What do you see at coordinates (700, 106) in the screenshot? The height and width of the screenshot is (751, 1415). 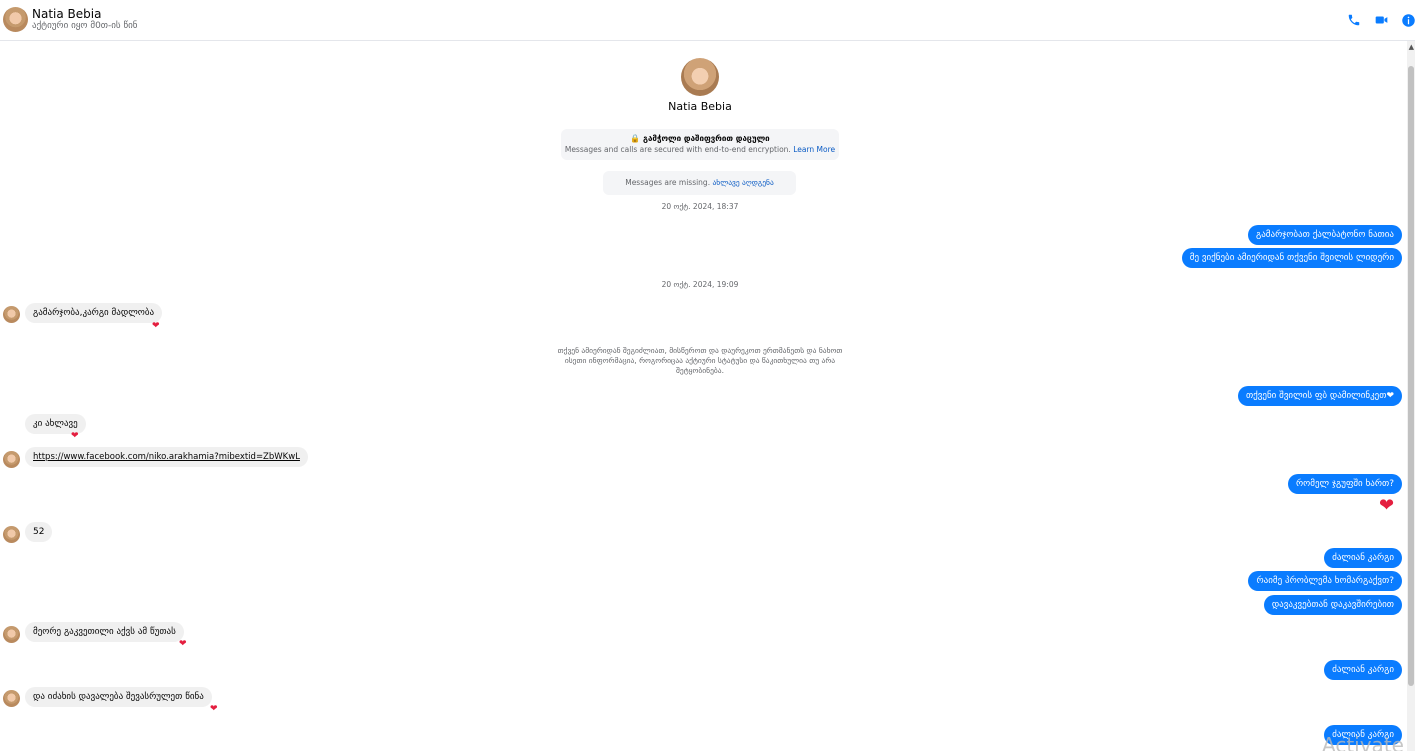 I see `profile-name: Natia Bebia` at bounding box center [700, 106].